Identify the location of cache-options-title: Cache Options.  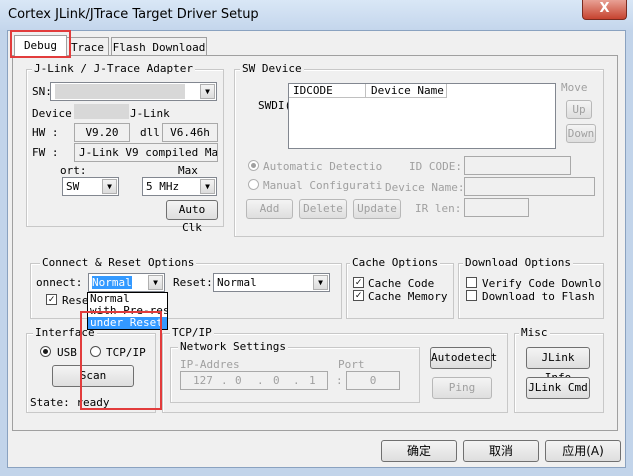
(395, 262).